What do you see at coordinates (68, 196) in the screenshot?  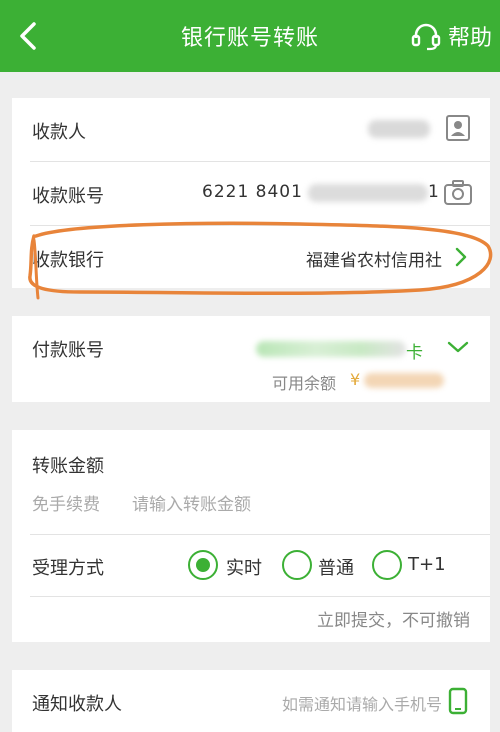 I see `account-label: 收款账号` at bounding box center [68, 196].